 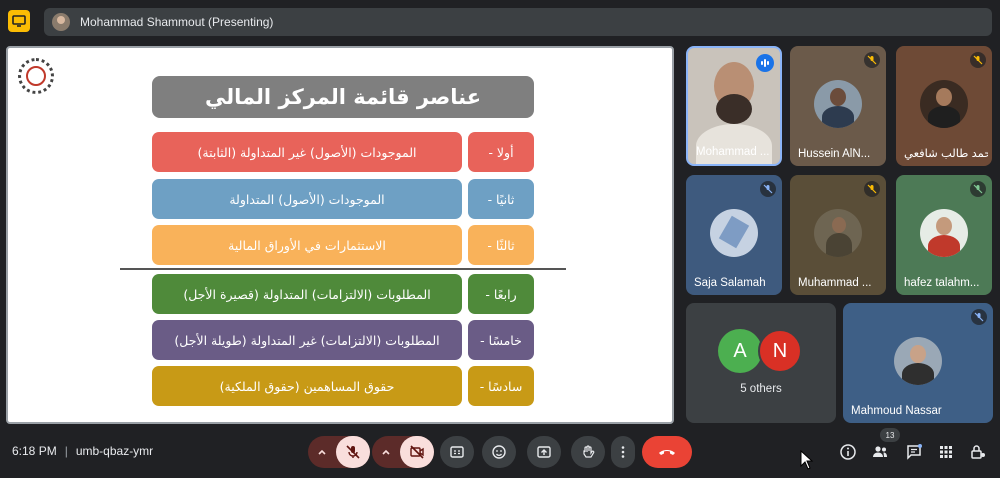 I want to click on phone-hangup-icon, so click(x=667, y=452).